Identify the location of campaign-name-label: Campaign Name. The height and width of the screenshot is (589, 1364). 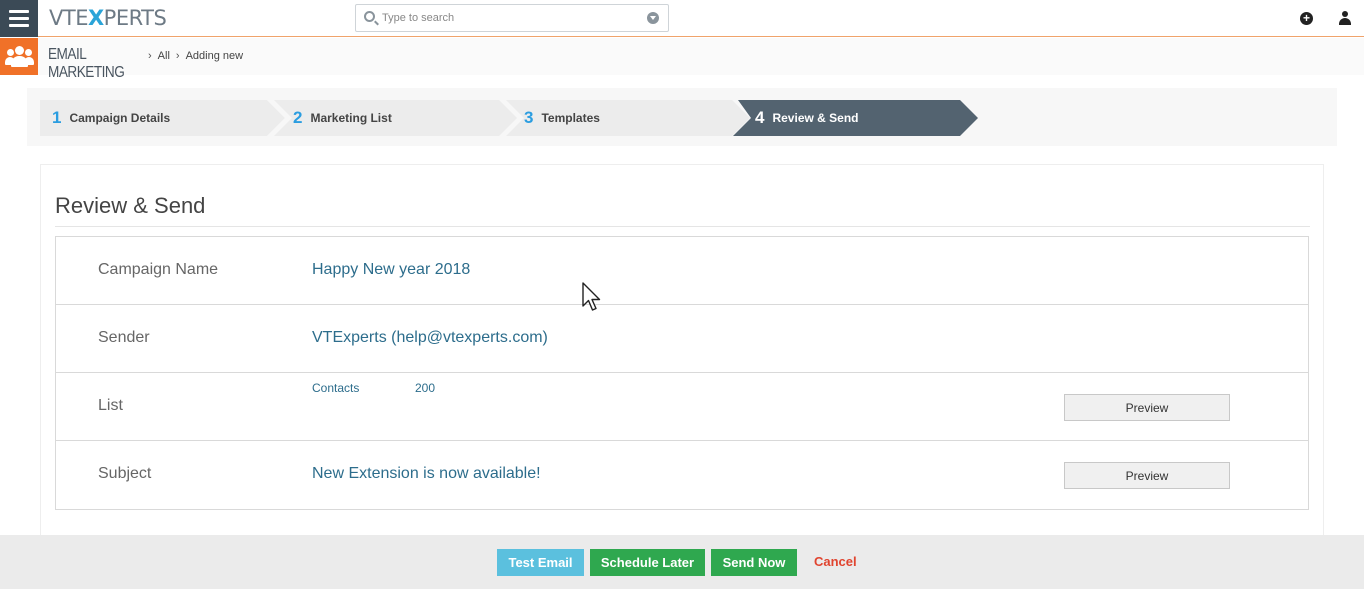
(158, 269).